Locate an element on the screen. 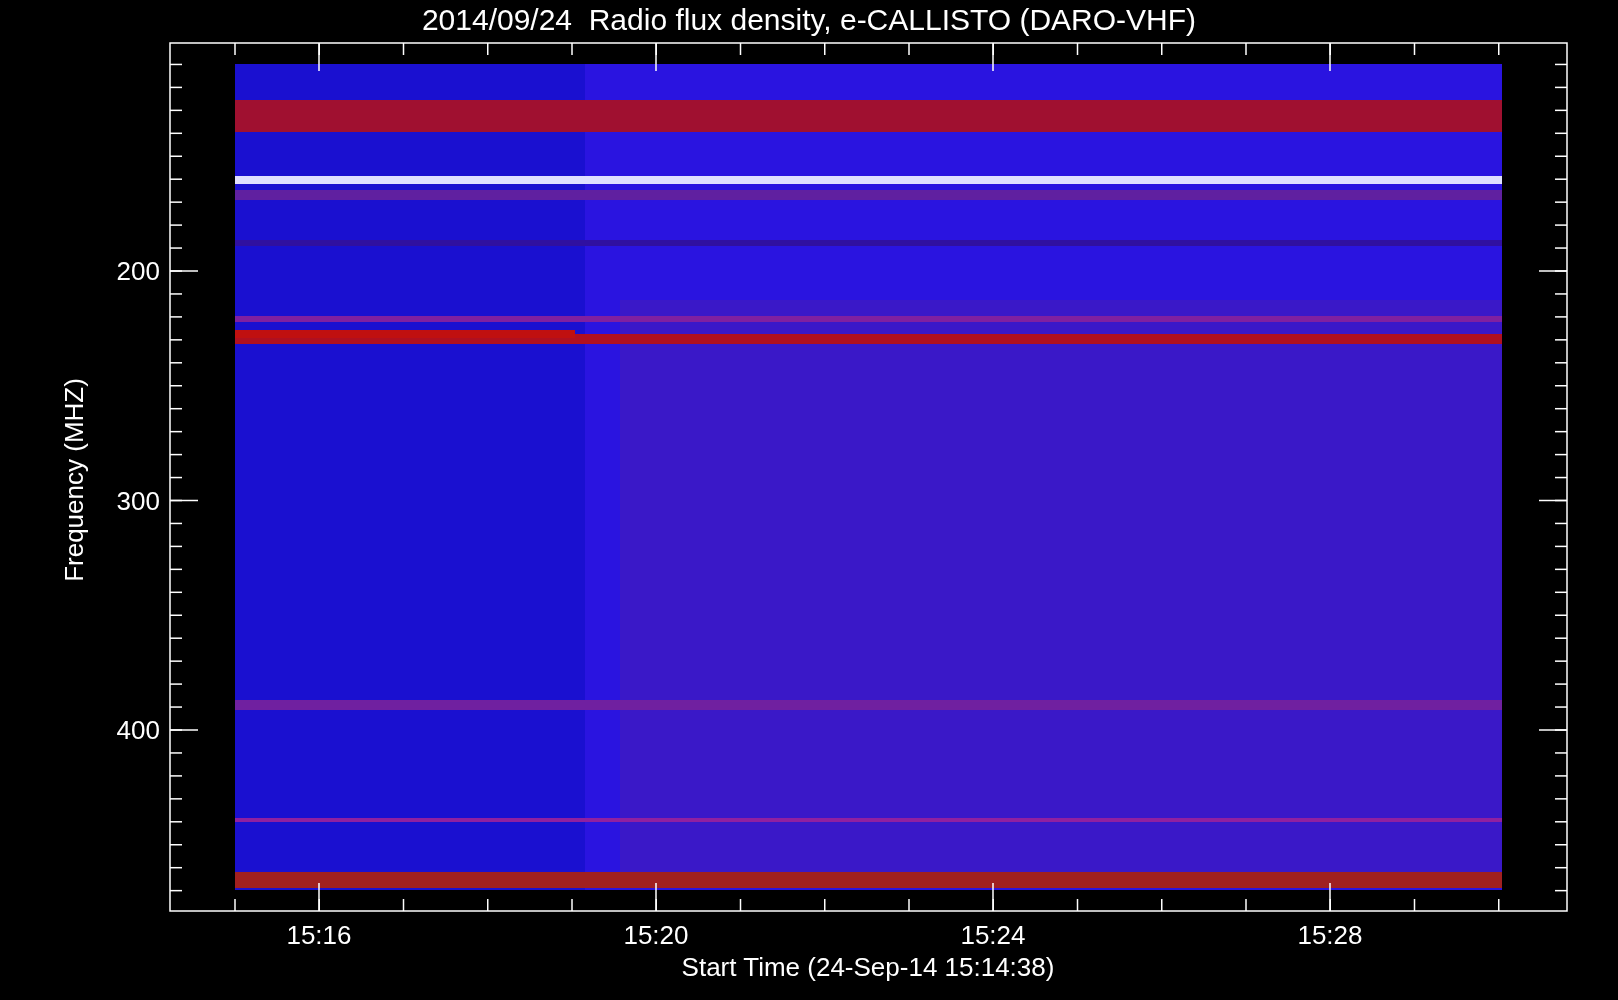  x-tick-label: 15:20 is located at coordinates (656, 935).